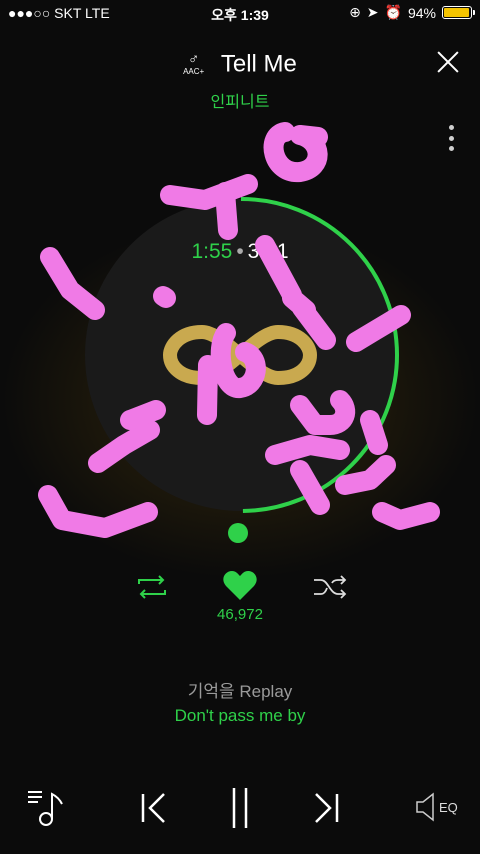 This screenshot has width=480, height=854. Describe the element at coordinates (212, 251) in the screenshot. I see `elapsed-time: 1:55` at that location.